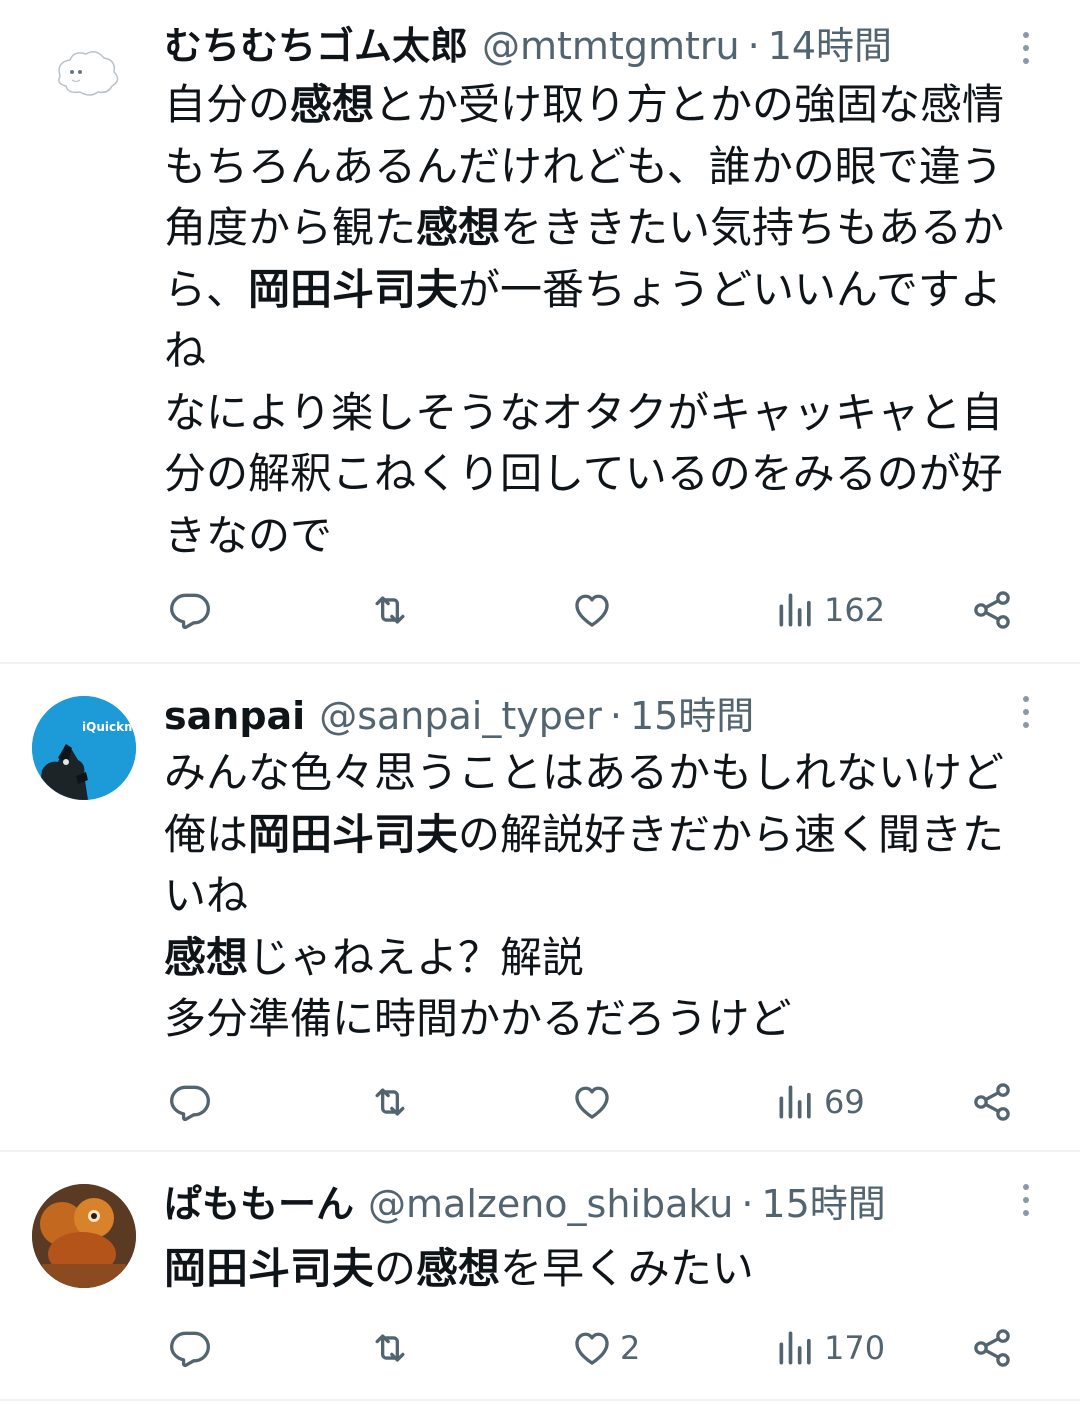  Describe the element at coordinates (731, 834) in the screenshot. I see `text-segment: の解説好きだから速く聞きた` at that location.